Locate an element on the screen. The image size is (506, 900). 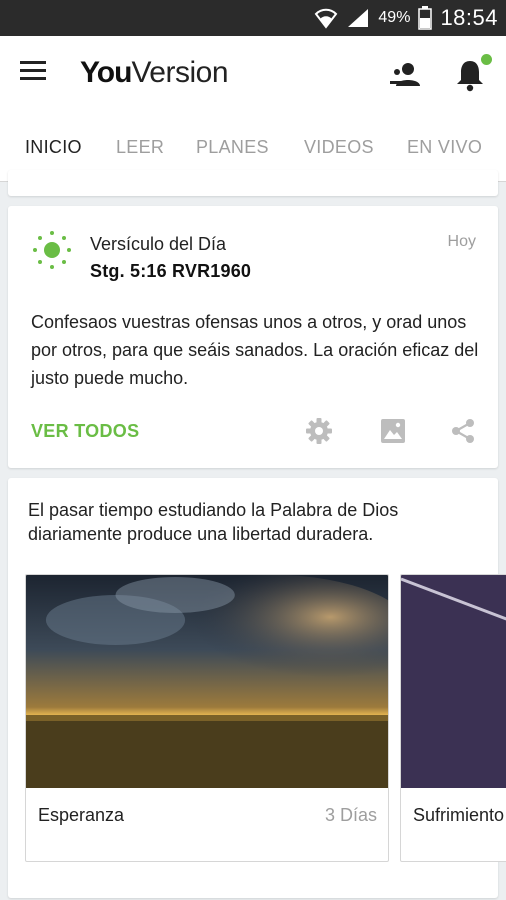
menu-icon is located at coordinates (33, 70).